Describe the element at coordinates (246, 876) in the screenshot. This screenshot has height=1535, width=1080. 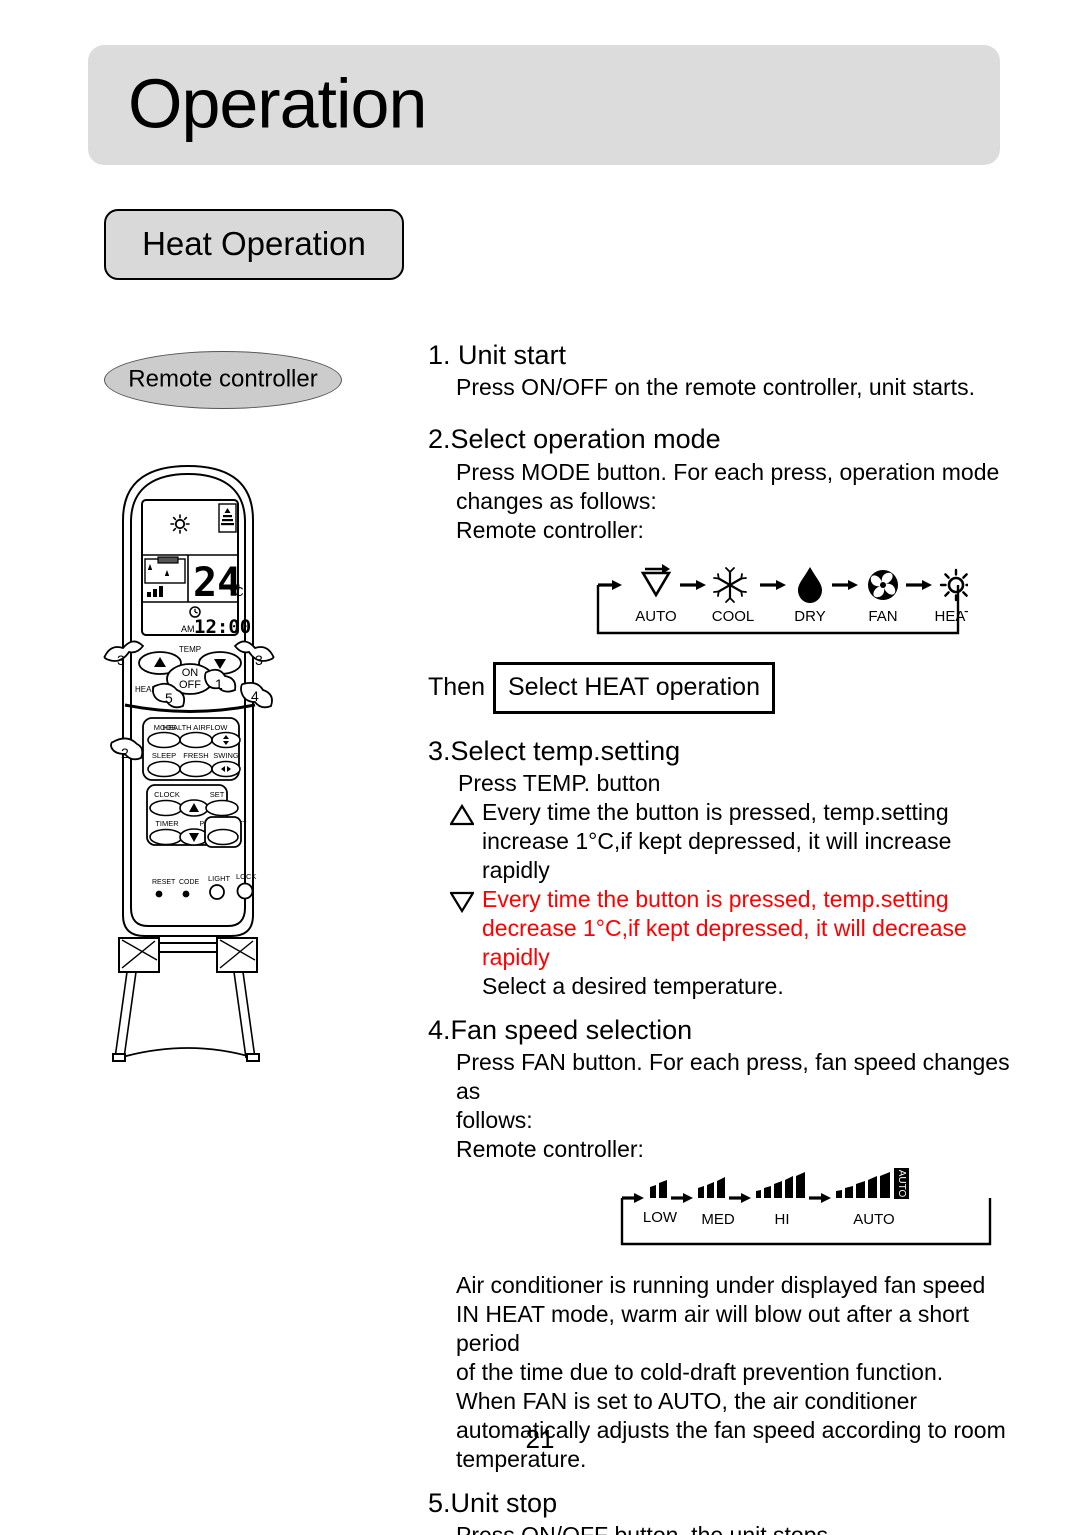
I see `lock-label: LOCK` at that location.